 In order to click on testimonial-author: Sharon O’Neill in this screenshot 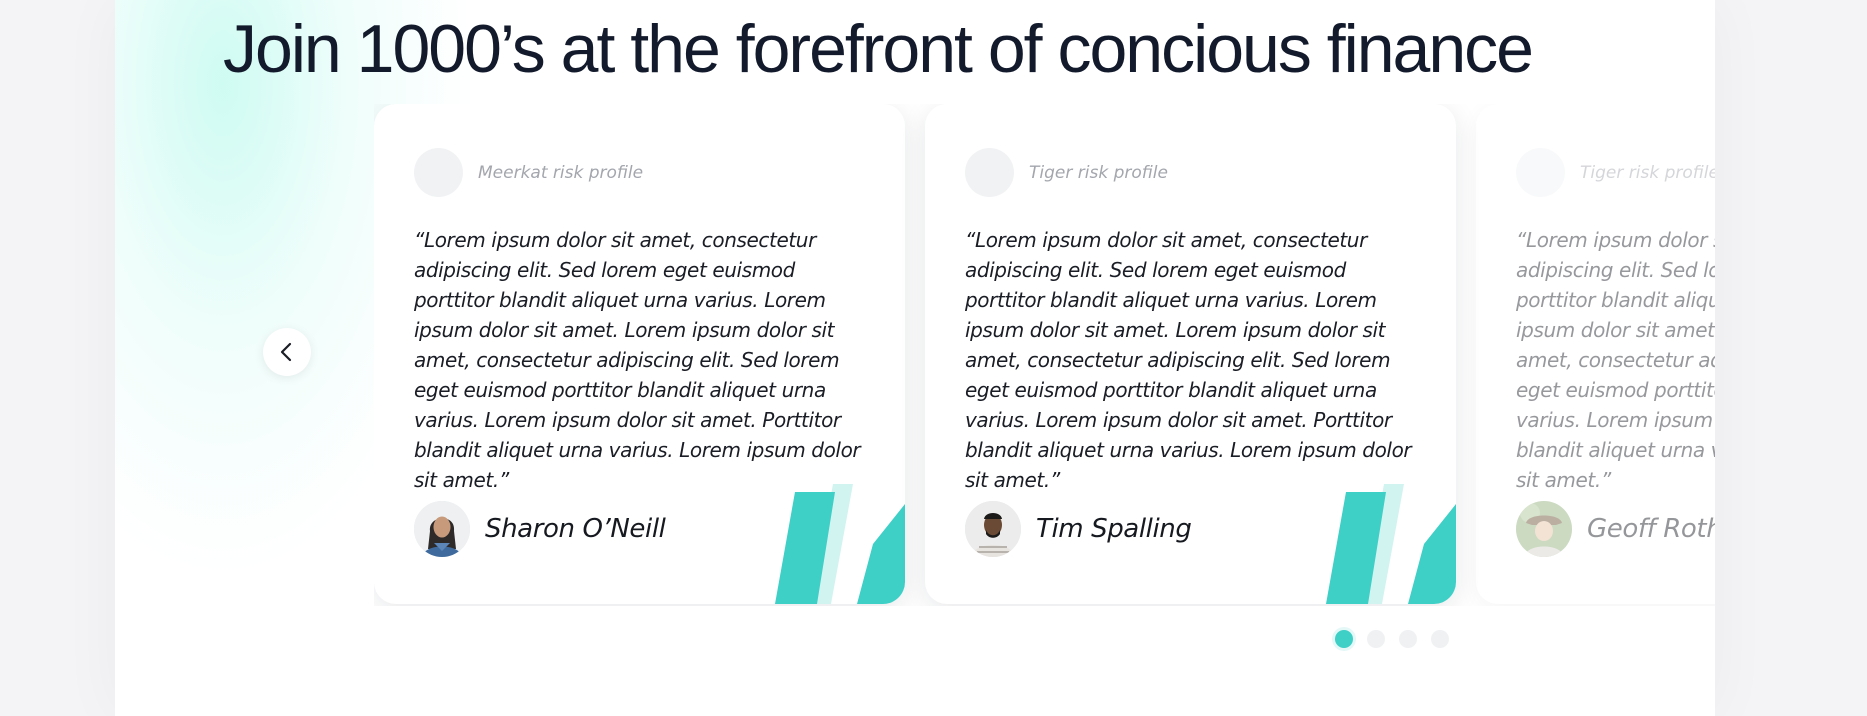, I will do `click(540, 529)`.